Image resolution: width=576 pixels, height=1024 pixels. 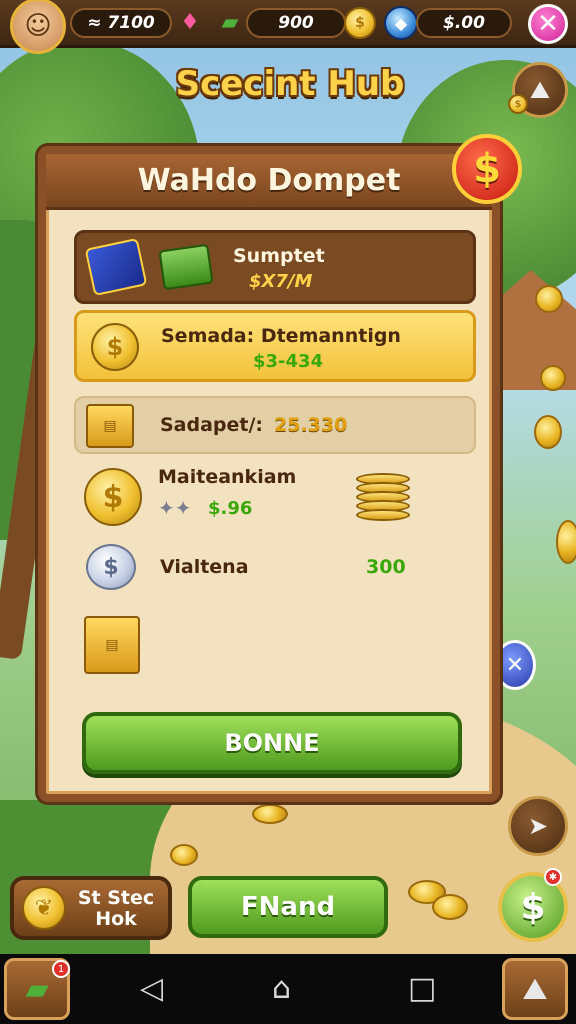 I want to click on recents-icon: □, so click(x=422, y=989).